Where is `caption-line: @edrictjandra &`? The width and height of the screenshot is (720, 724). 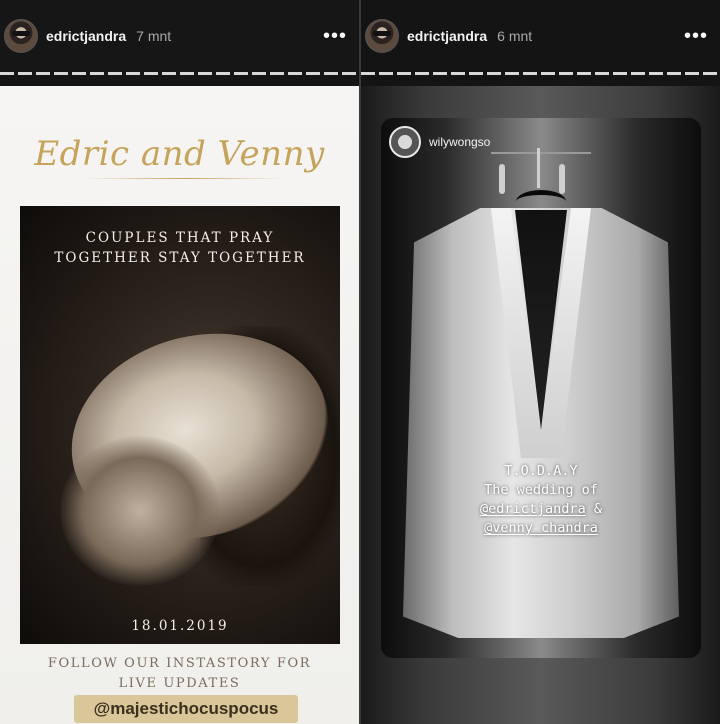
caption-line: @edrictjandra & is located at coordinates (541, 509).